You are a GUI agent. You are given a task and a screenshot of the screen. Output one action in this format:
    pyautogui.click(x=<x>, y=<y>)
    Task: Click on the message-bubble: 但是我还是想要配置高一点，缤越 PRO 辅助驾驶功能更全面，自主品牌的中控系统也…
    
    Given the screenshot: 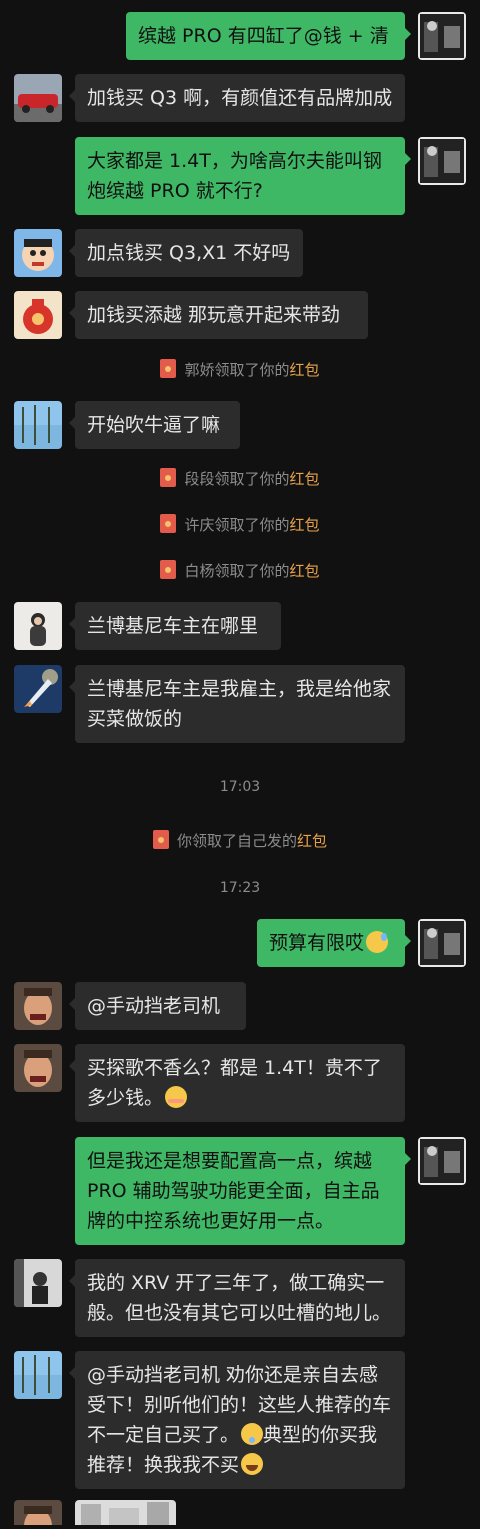 What is the action you would take?
    pyautogui.click(x=243, y=1191)
    